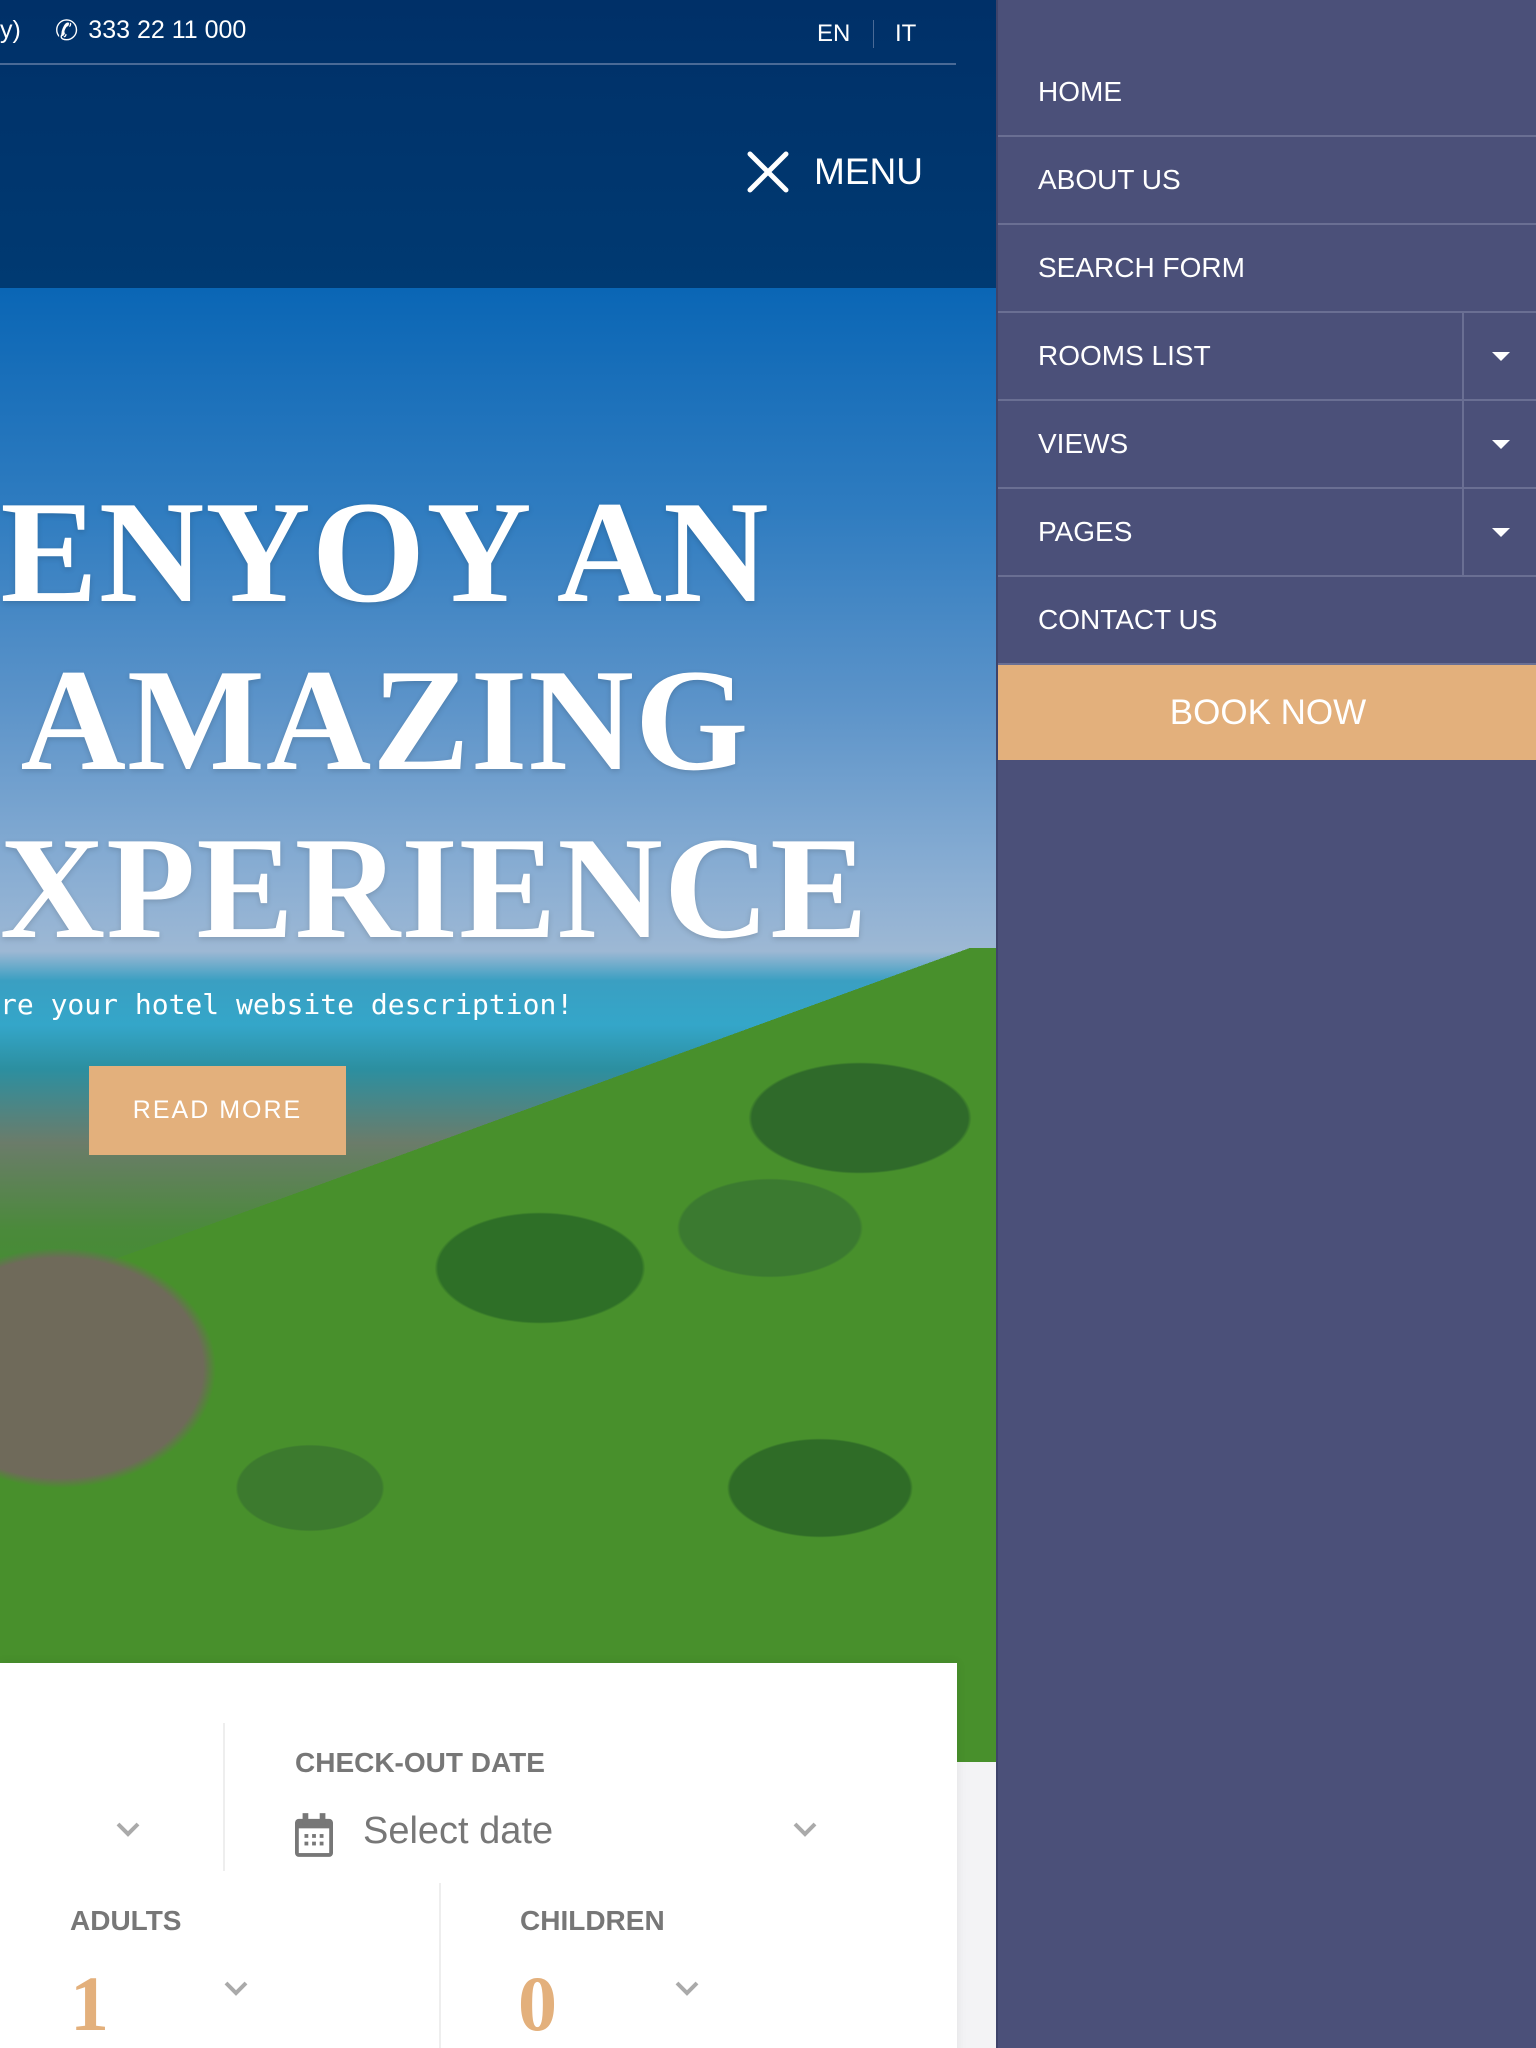 The width and height of the screenshot is (1536, 2048). Describe the element at coordinates (1124, 355) in the screenshot. I see `nav-item-label: ROOMS LIST` at that location.